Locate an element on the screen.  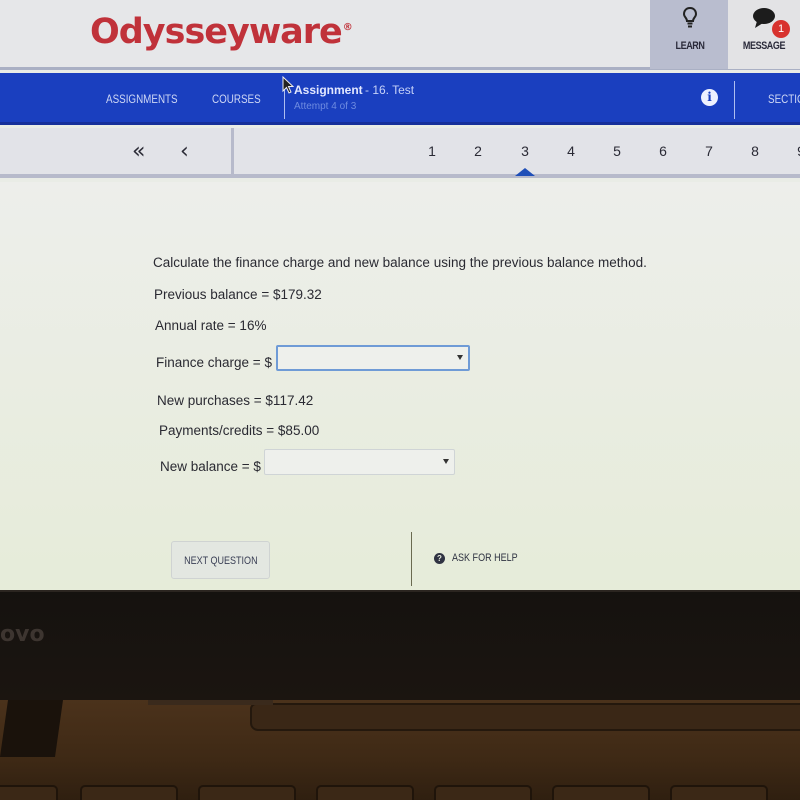
bezel-slit is located at coordinates (210, 702).